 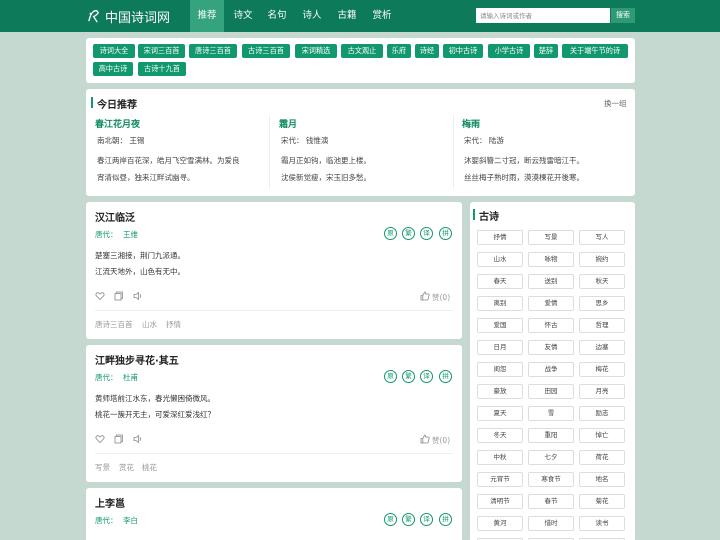 What do you see at coordinates (551, 413) in the screenshot?
I see `sidebar-tag-item: 雪` at bounding box center [551, 413].